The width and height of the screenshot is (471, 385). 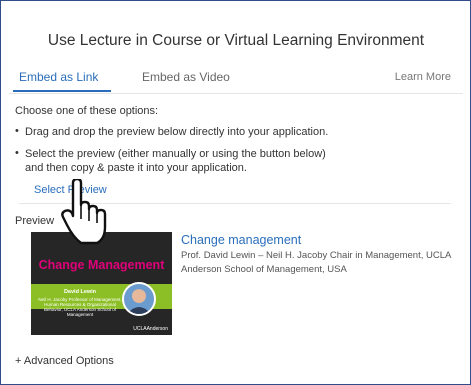 What do you see at coordinates (64, 361) in the screenshot?
I see `advanced-options-toggle: + Advanced Options` at bounding box center [64, 361].